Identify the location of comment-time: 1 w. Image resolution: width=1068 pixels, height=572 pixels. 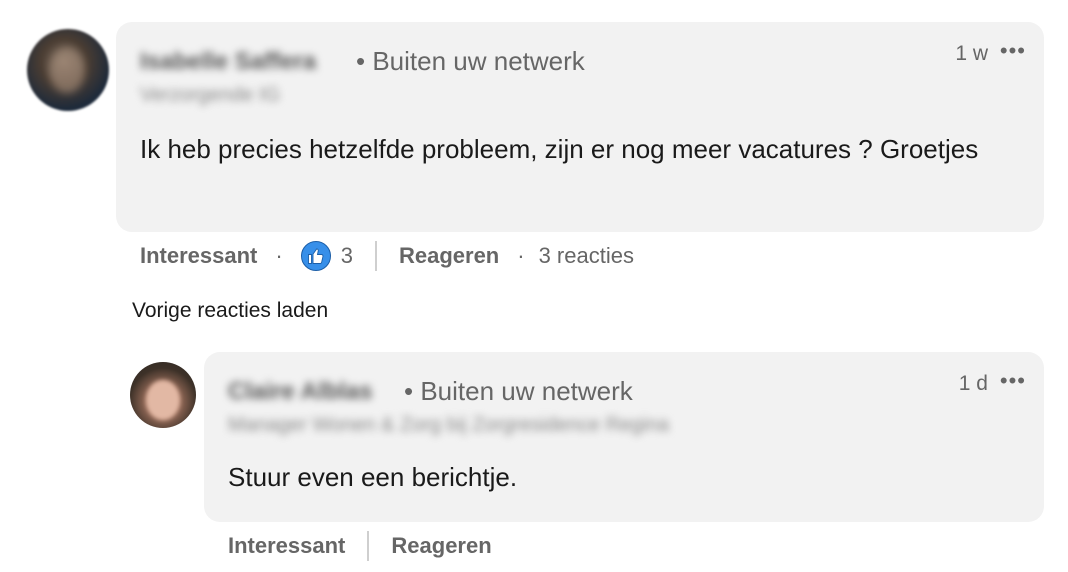
(971, 53).